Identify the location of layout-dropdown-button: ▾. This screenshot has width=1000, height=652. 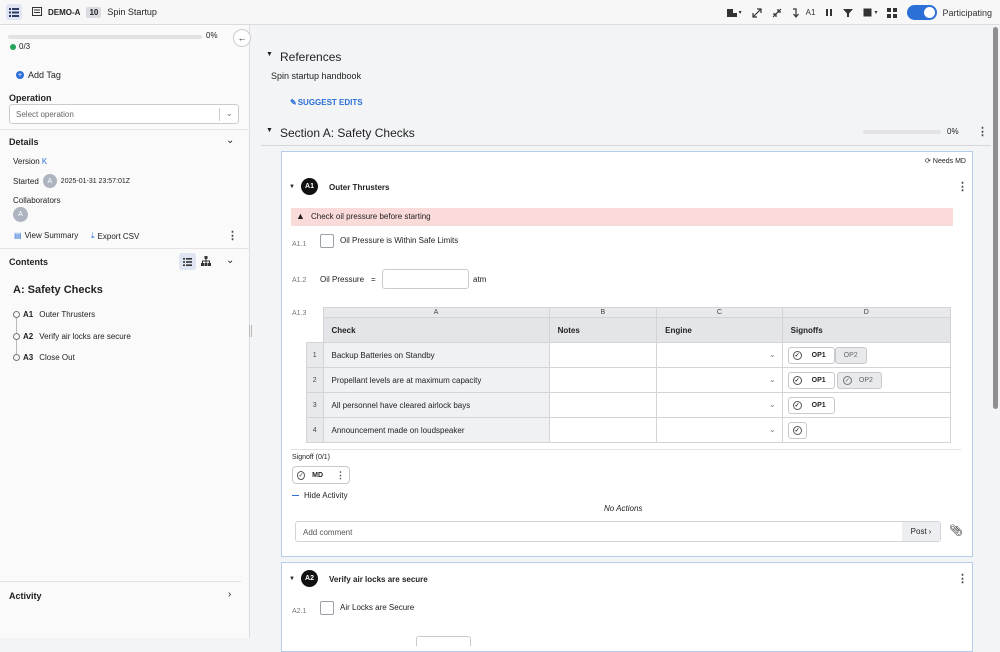
(734, 13).